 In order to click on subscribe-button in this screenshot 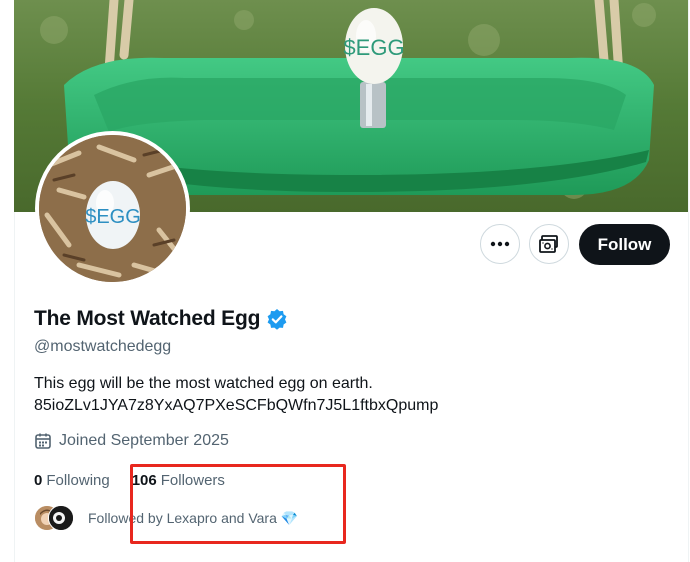, I will do `click(549, 244)`.